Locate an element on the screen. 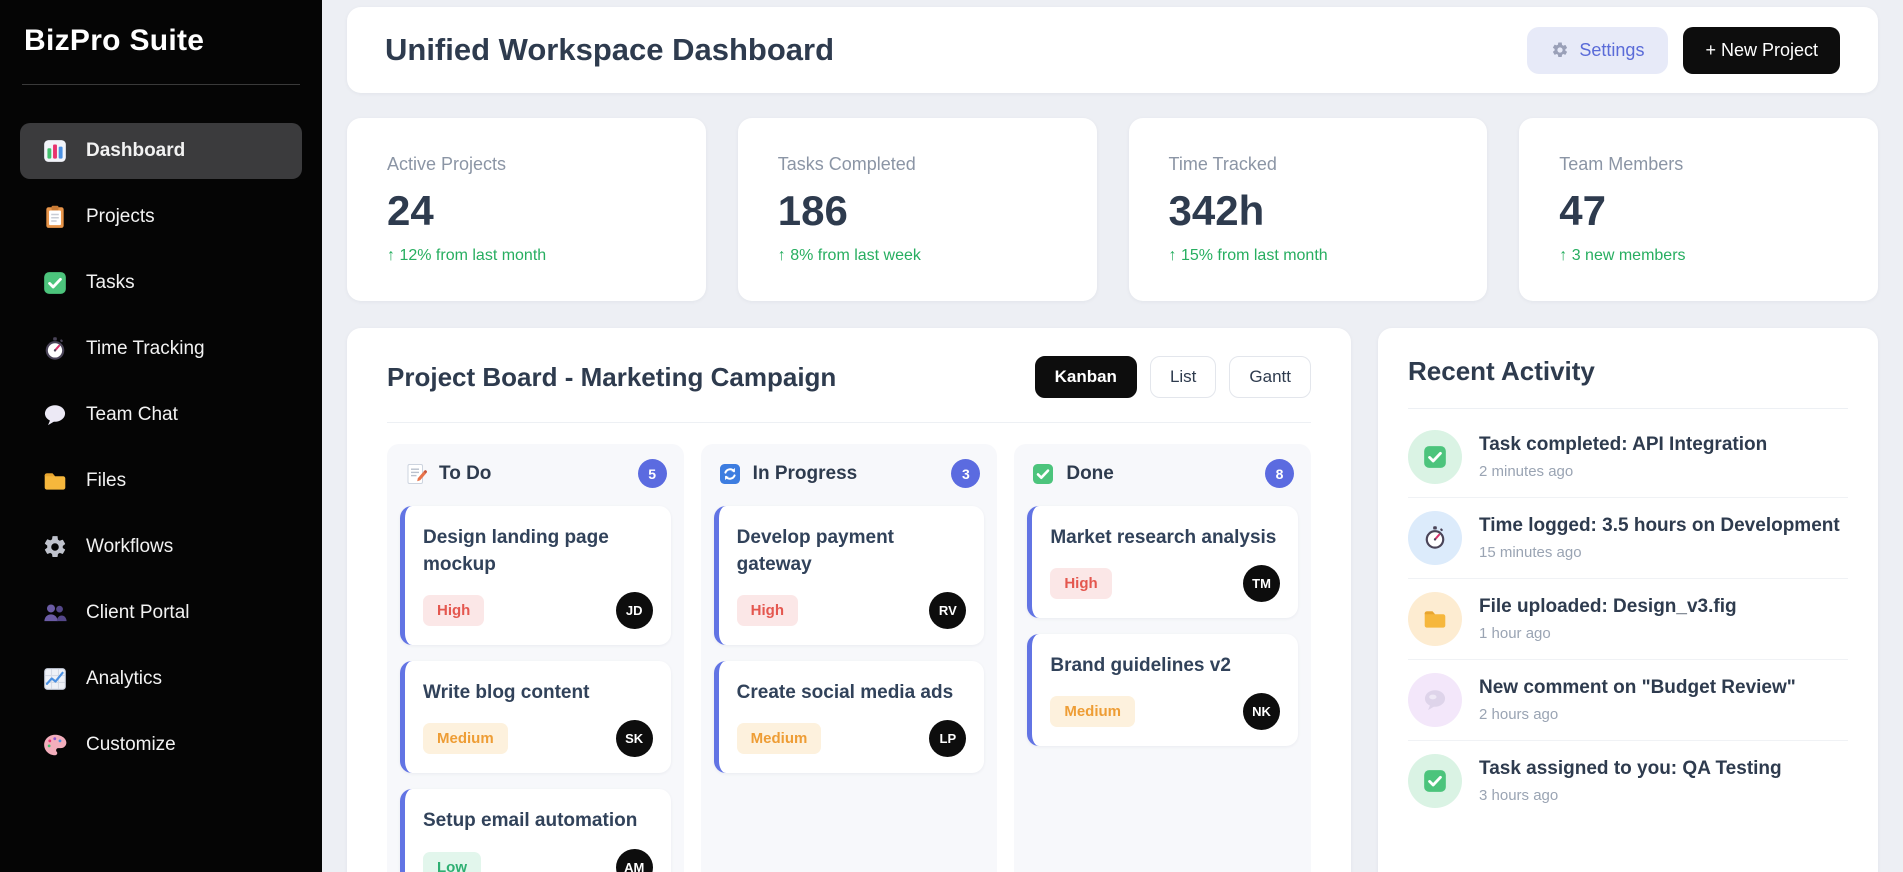 The height and width of the screenshot is (872, 1903). sidebar-item-client-portal: Client Portal is located at coordinates (161, 613).